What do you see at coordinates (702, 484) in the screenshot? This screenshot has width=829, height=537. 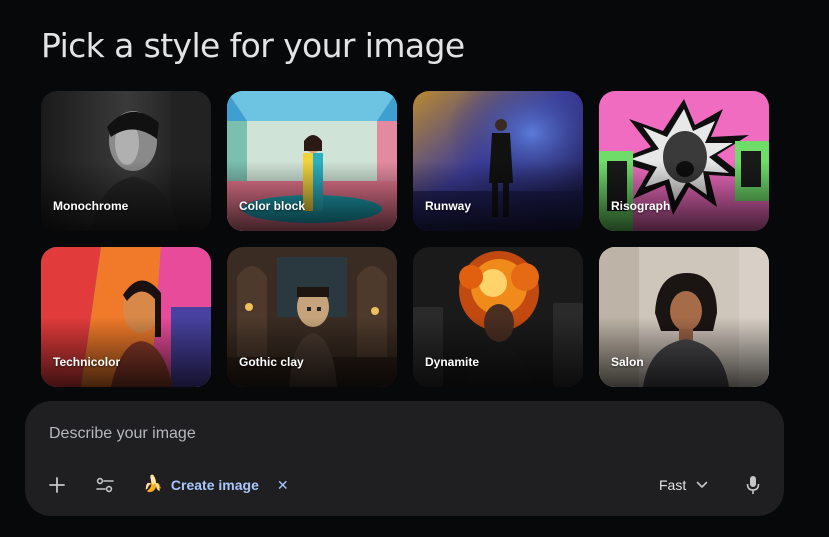 I see `chevron-down-icon` at bounding box center [702, 484].